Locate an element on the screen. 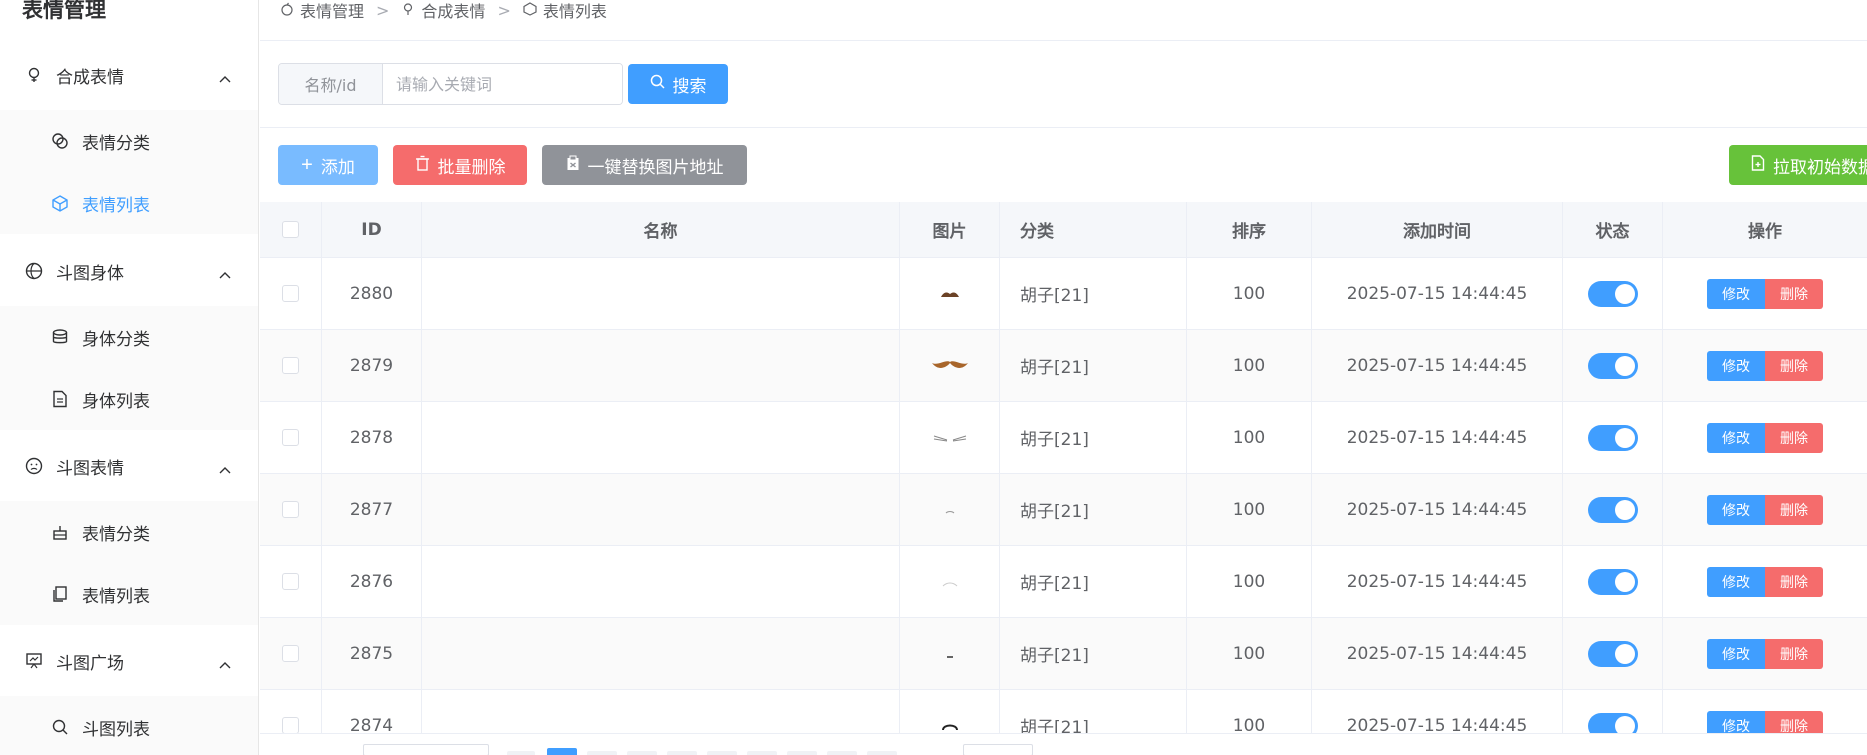 This screenshot has height=755, width=1867. header-time: 添加时间 is located at coordinates (1437, 229).